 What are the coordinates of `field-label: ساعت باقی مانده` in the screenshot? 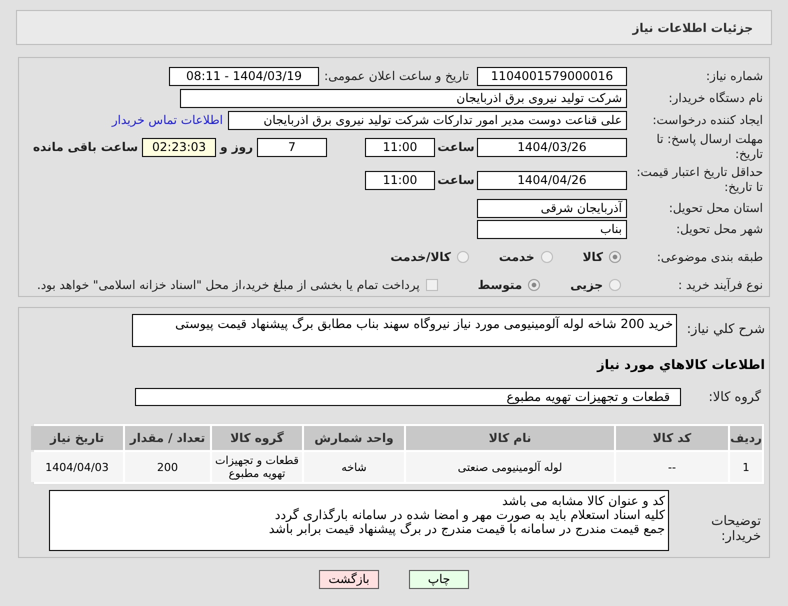 It's located at (85, 147).